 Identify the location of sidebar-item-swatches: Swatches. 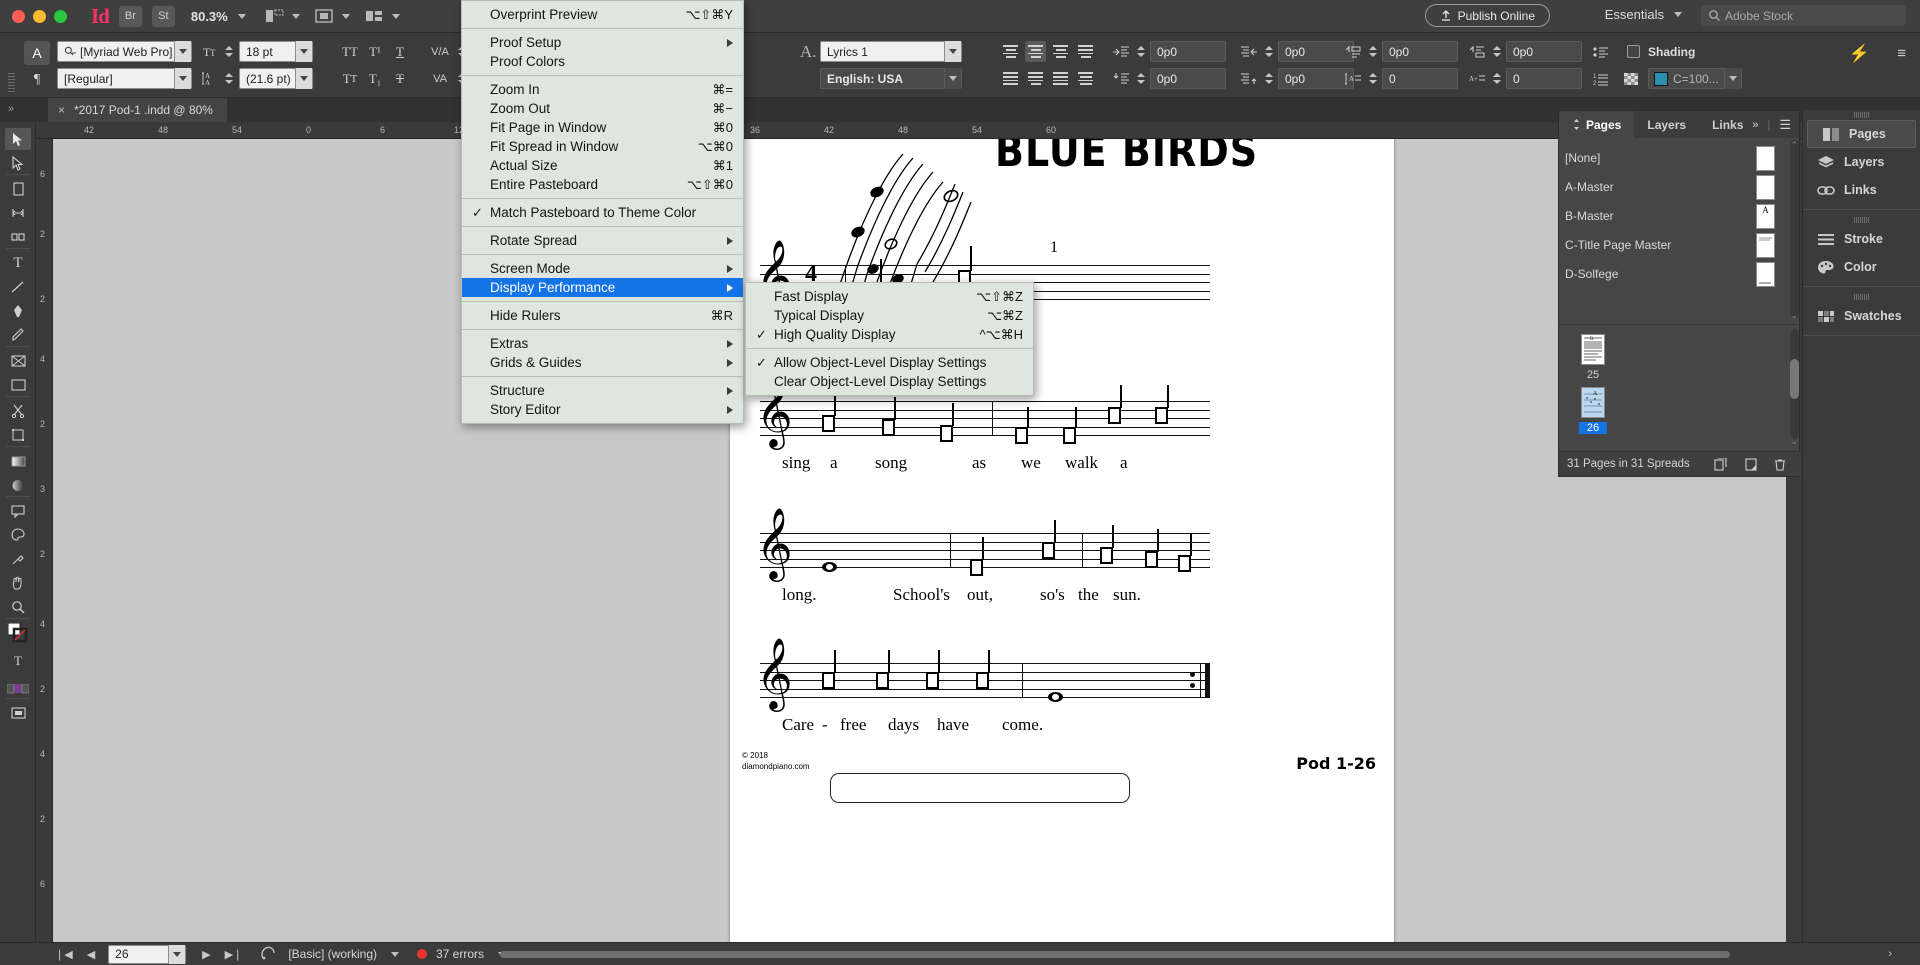
(1861, 316).